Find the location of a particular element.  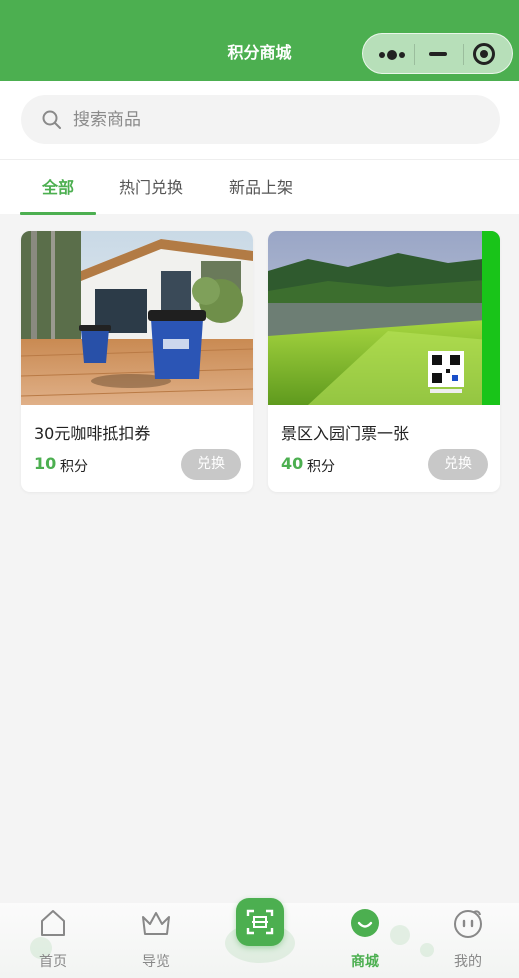

tab-new: 新品上架 is located at coordinates (261, 187).